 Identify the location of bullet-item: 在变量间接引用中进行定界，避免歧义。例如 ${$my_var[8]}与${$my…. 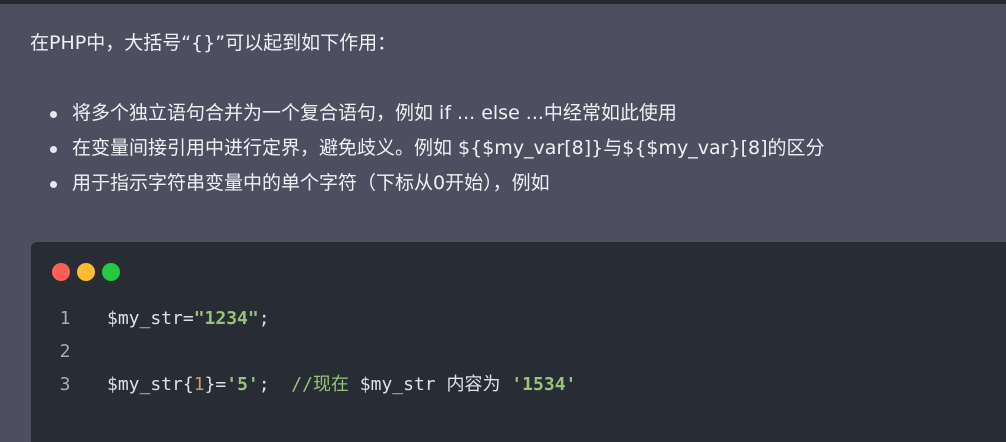
(433, 148).